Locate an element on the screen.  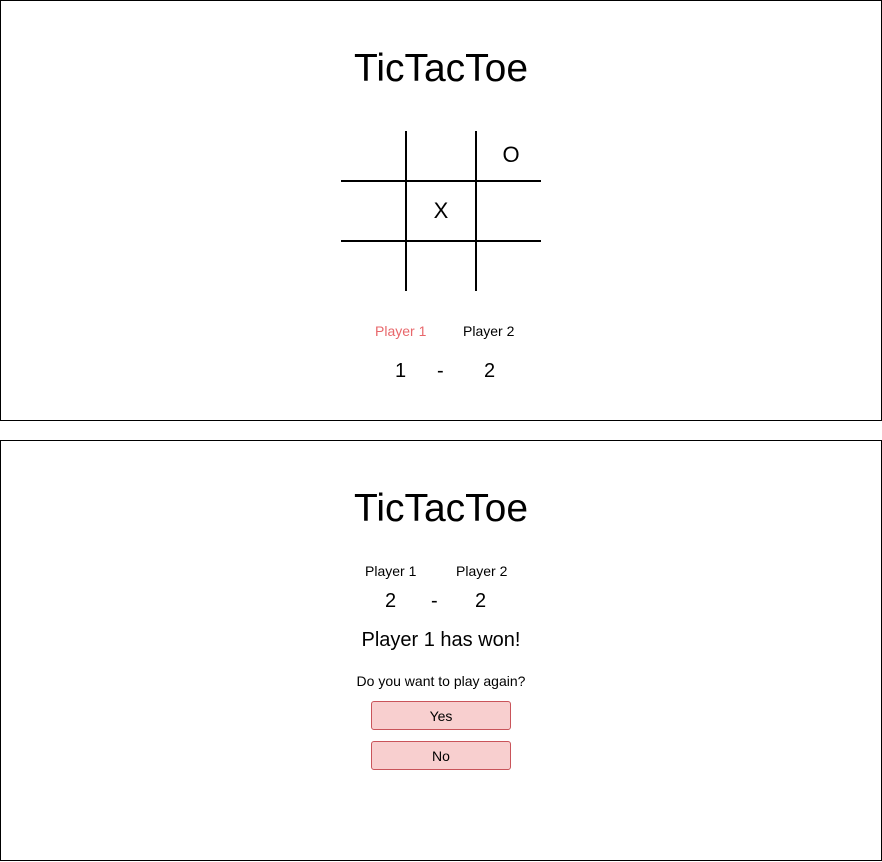
yes-button: Yes is located at coordinates (441, 715).